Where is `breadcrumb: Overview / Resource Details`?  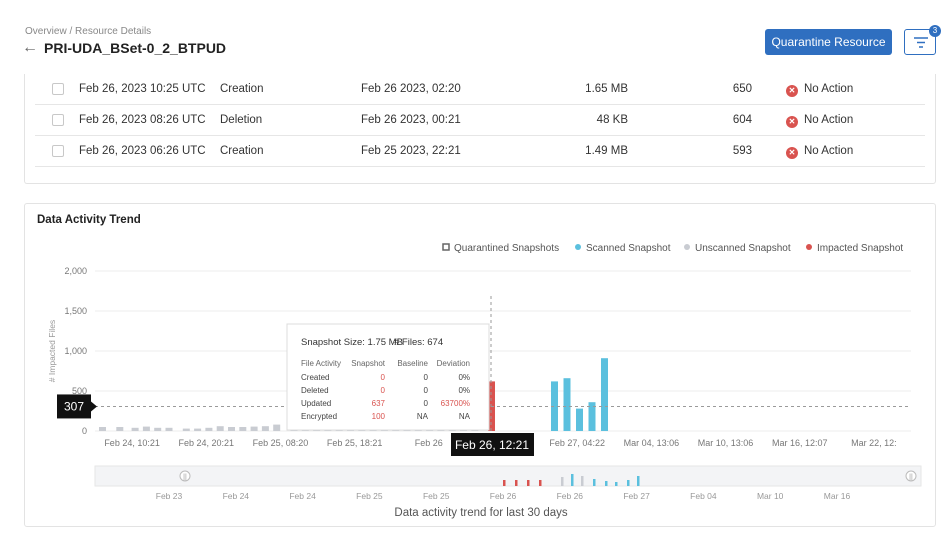 breadcrumb: Overview / Resource Details is located at coordinates (88, 31).